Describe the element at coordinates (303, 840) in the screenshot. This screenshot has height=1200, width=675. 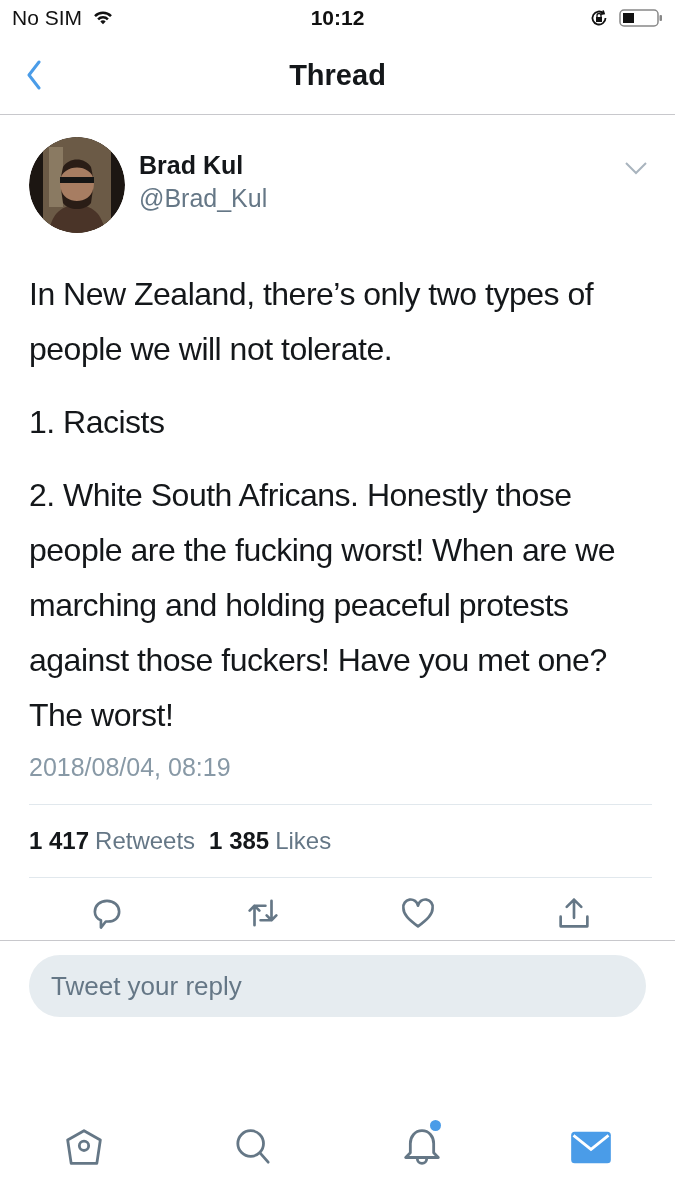
I see `stat-label: Likes` at that location.